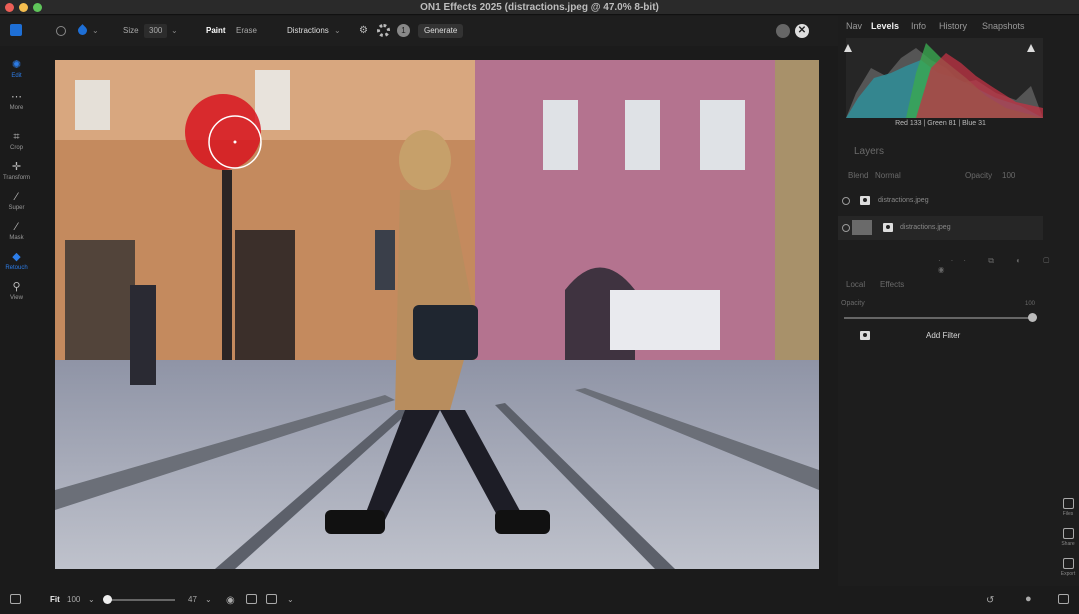 This screenshot has width=1079, height=614. I want to click on super-brush-icon: ⁄, so click(16, 197).